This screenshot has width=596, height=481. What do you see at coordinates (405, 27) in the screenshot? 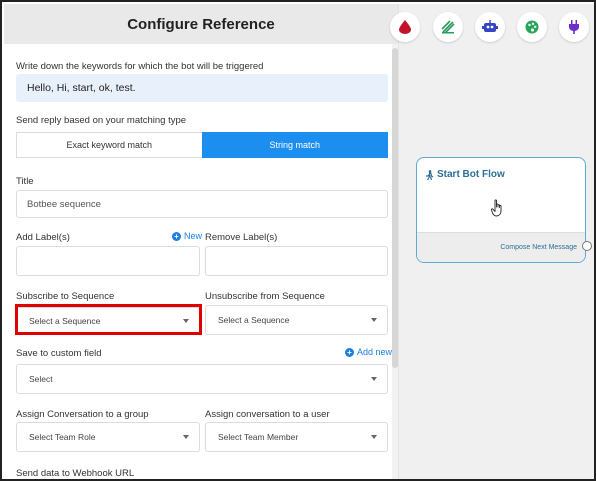
I see `blood-drop-icon` at bounding box center [405, 27].